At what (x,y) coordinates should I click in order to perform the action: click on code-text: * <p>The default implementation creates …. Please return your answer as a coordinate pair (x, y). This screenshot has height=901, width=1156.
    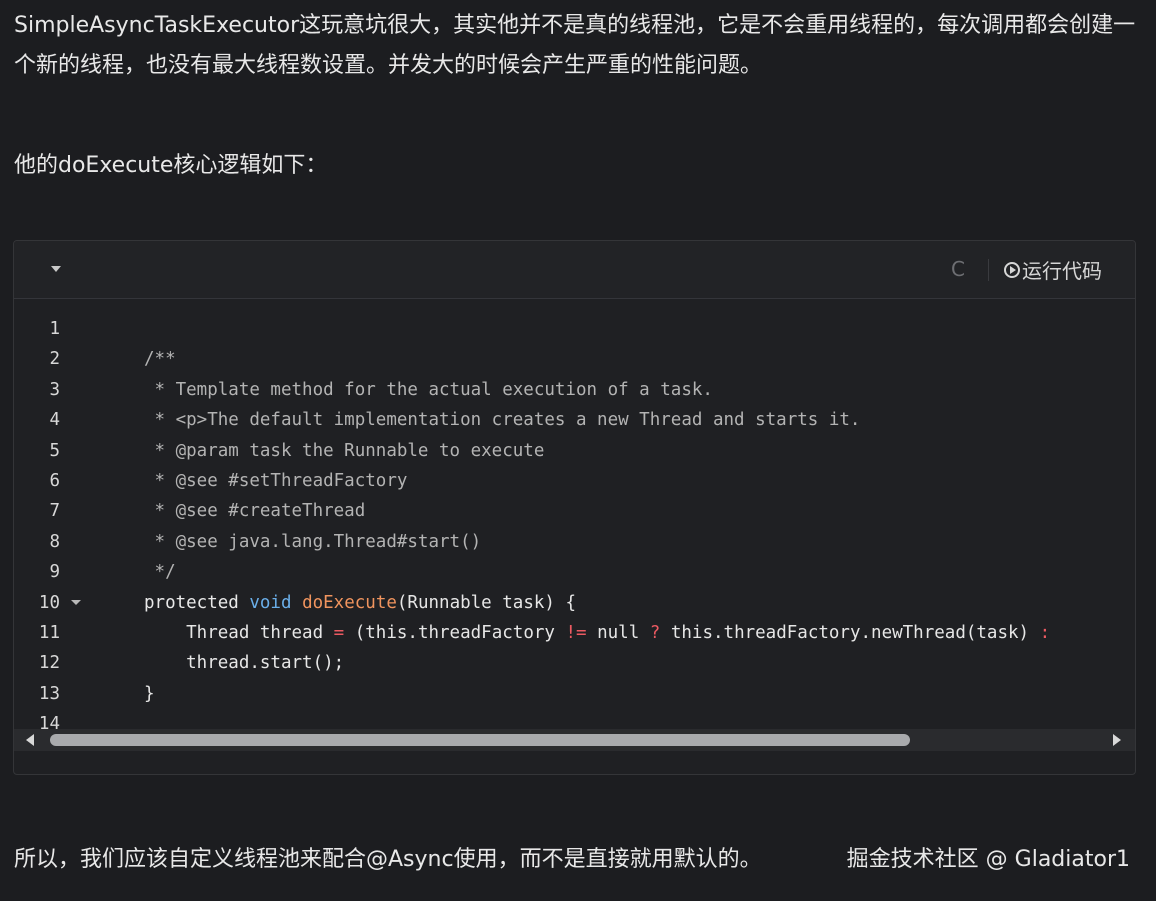
    Looking at the image, I should click on (502, 420).